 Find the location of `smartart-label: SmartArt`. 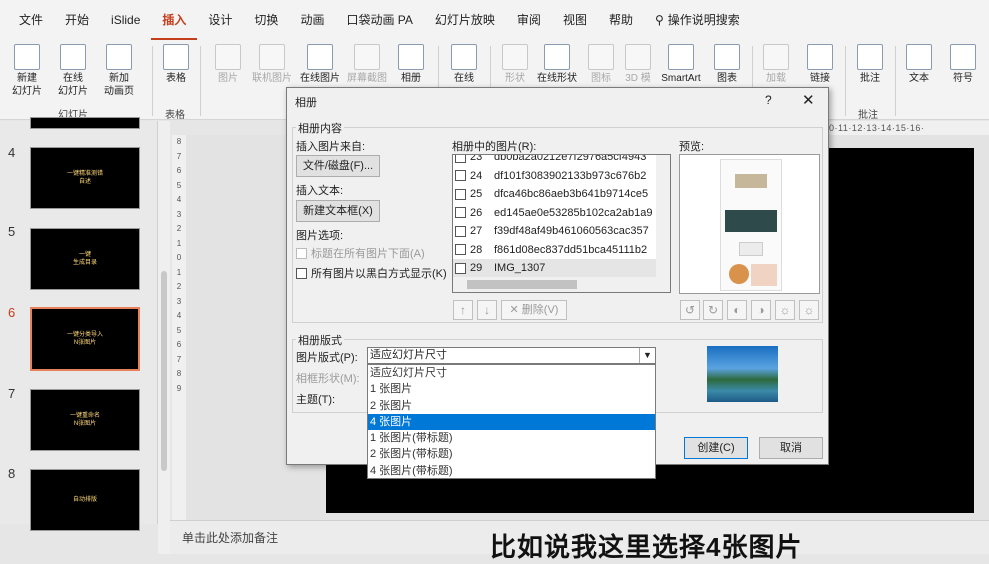

smartart-label: SmartArt is located at coordinates (681, 78).